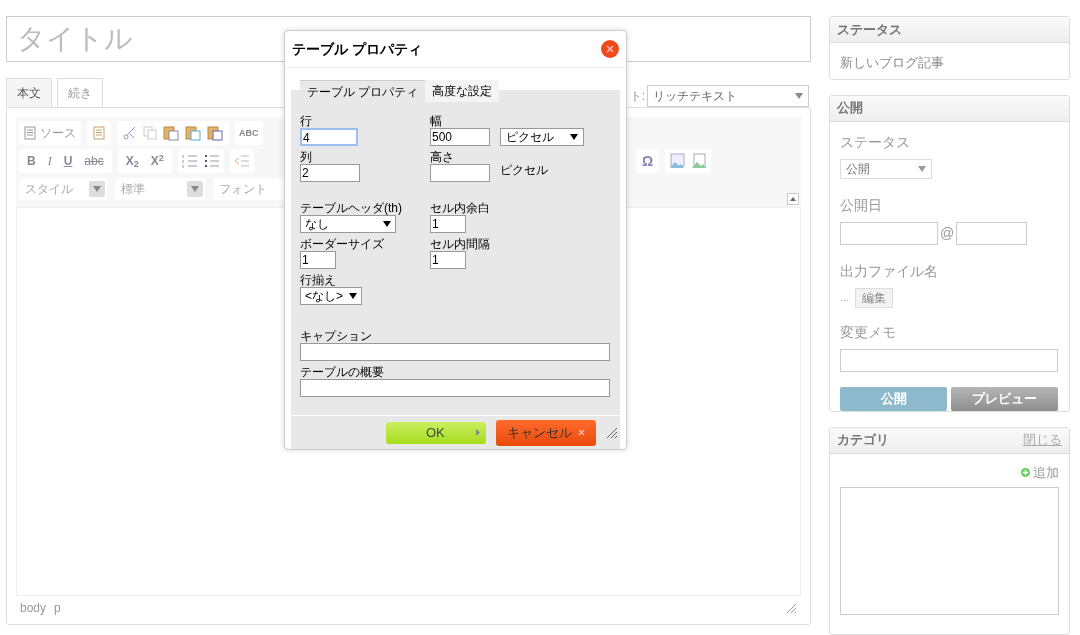  Describe the element at coordinates (992, 233) in the screenshot. I see `time-field` at that location.